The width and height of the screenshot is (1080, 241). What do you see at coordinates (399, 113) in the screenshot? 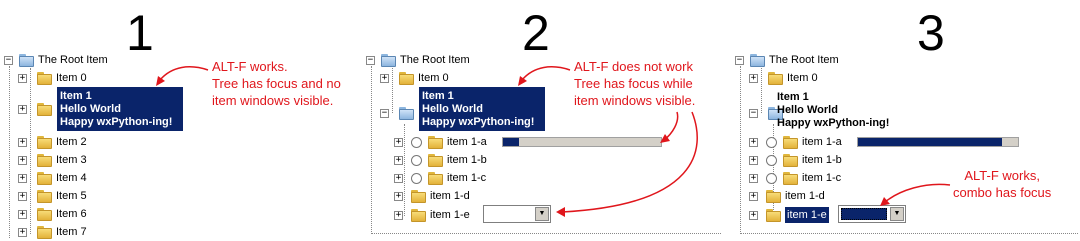
I see `tree-item-multiline: −` at bounding box center [399, 113].